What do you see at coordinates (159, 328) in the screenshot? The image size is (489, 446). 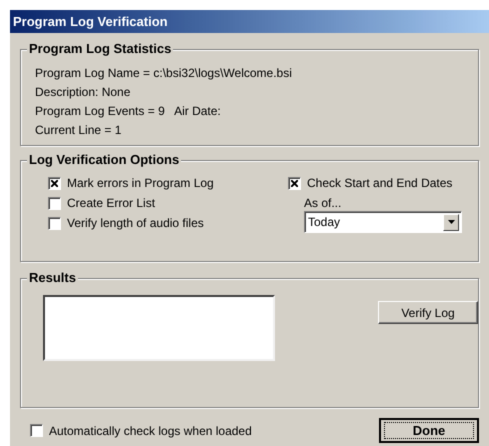 I see `results-text-area` at bounding box center [159, 328].